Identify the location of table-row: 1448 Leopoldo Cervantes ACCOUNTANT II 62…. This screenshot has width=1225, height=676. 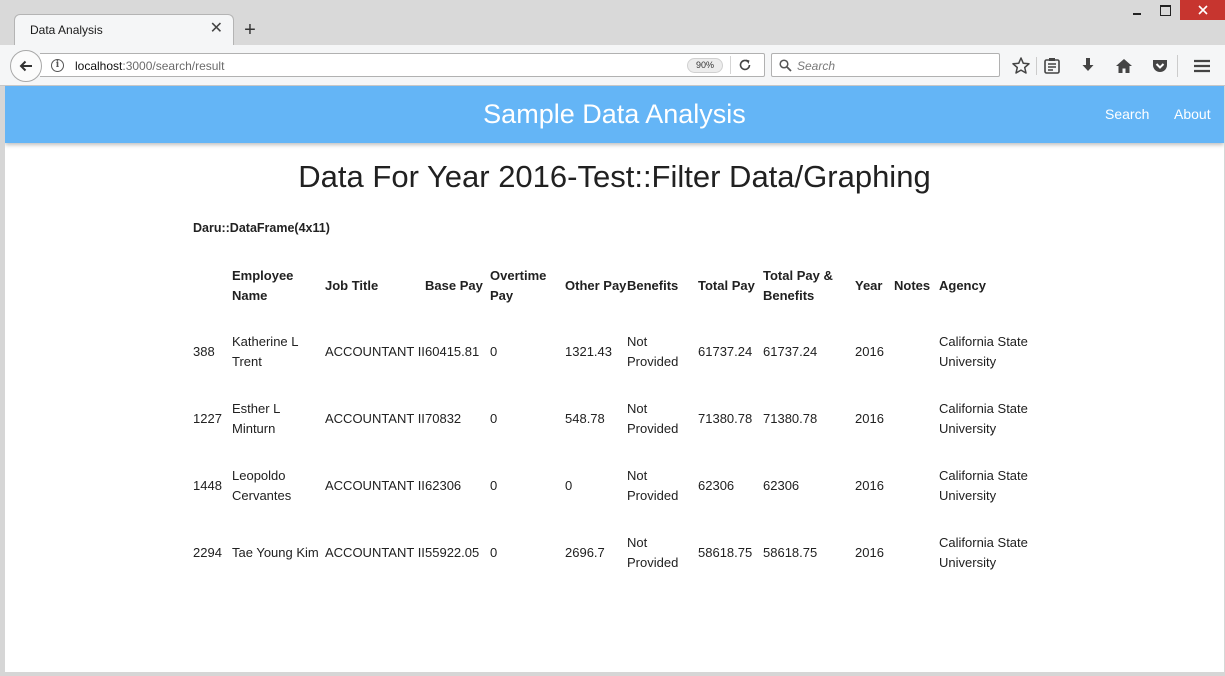
(621, 485).